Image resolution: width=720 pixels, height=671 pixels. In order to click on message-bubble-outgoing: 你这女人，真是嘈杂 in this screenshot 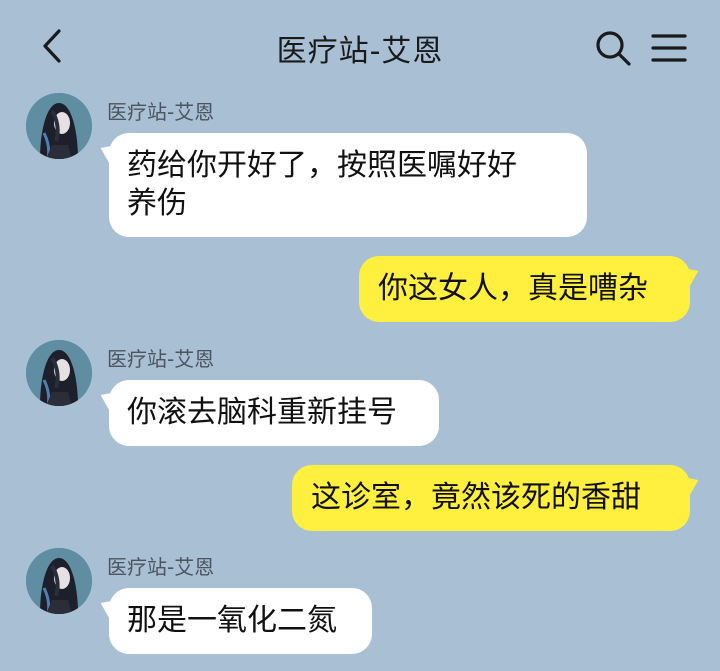, I will do `click(524, 289)`.